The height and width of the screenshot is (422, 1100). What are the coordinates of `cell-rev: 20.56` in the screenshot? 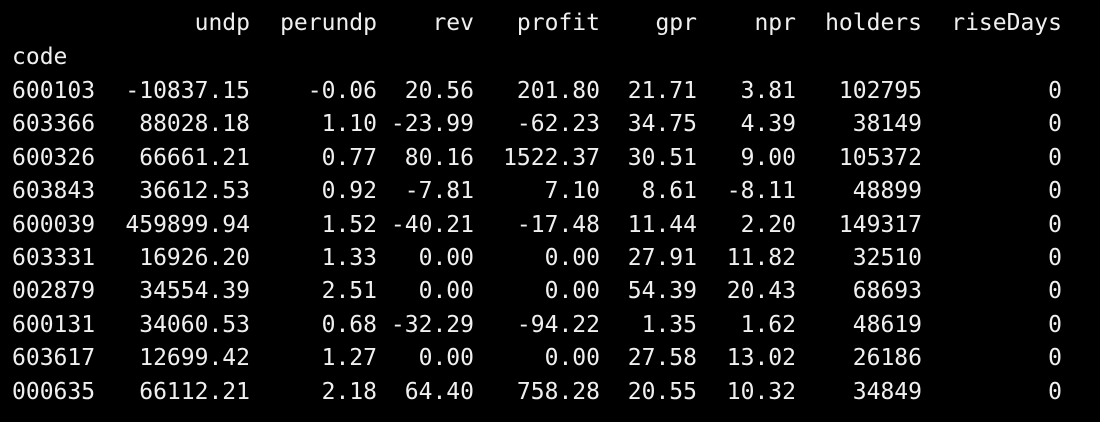 It's located at (439, 91).